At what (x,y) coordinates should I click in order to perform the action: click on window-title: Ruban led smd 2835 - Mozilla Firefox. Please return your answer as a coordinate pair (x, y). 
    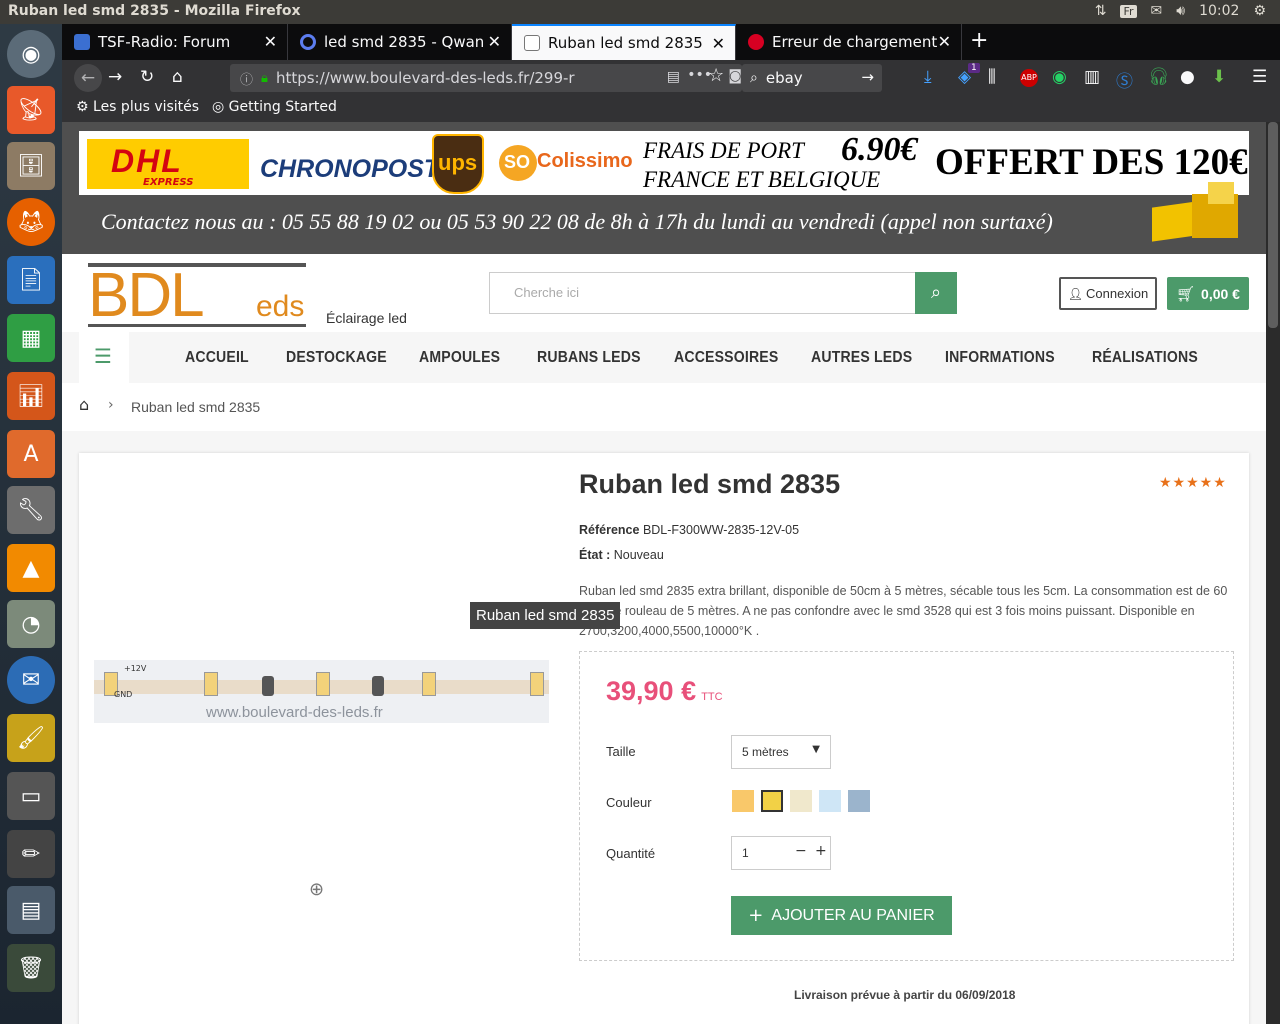
    Looking at the image, I should click on (154, 11).